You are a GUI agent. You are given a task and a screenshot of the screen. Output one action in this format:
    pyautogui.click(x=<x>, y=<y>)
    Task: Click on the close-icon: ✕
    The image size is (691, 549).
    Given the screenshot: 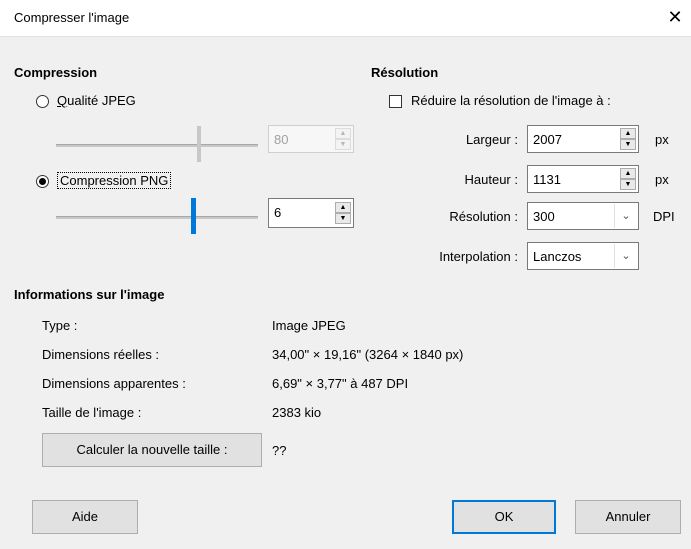 What is the action you would take?
    pyautogui.click(x=675, y=17)
    